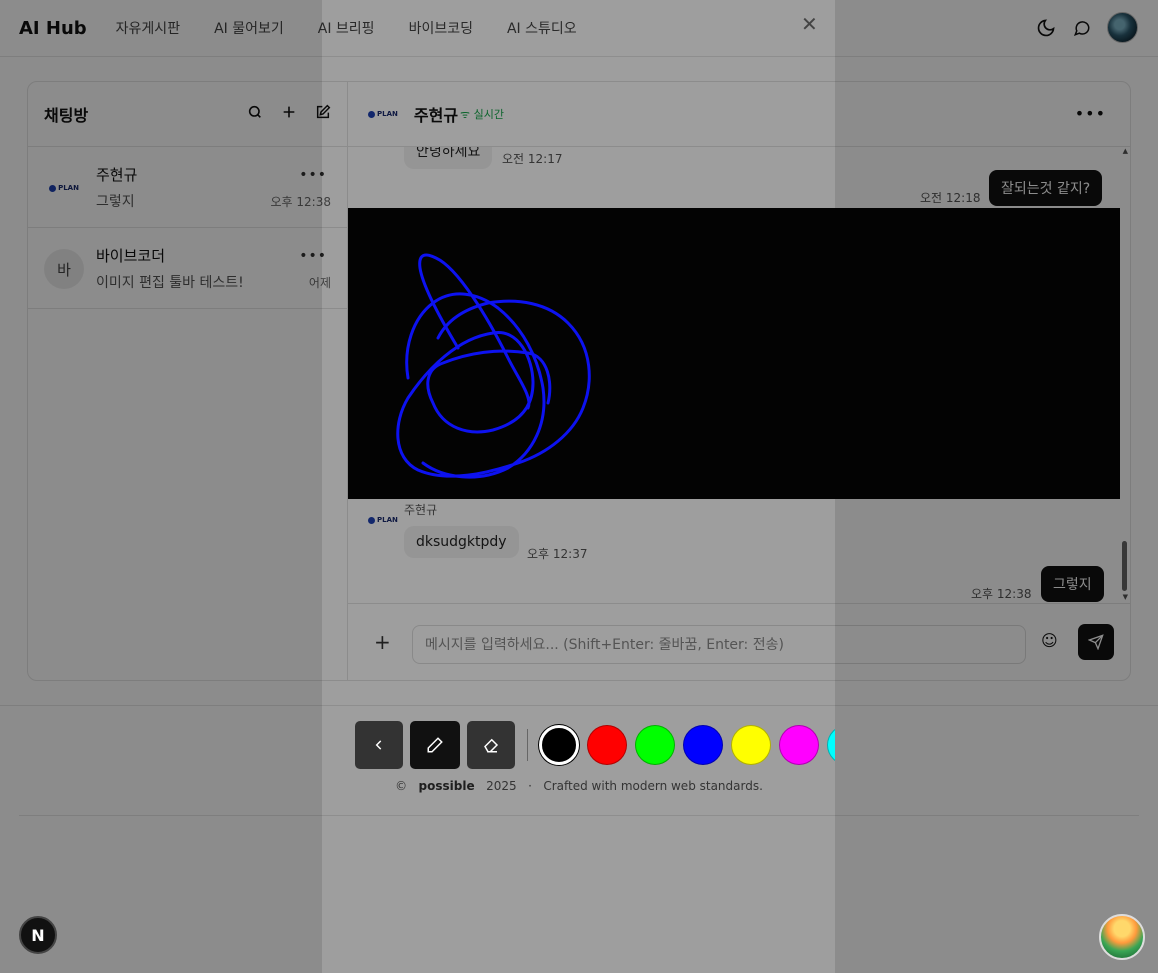 The image size is (1158, 973). I want to click on toolbar-divider, so click(527, 745).